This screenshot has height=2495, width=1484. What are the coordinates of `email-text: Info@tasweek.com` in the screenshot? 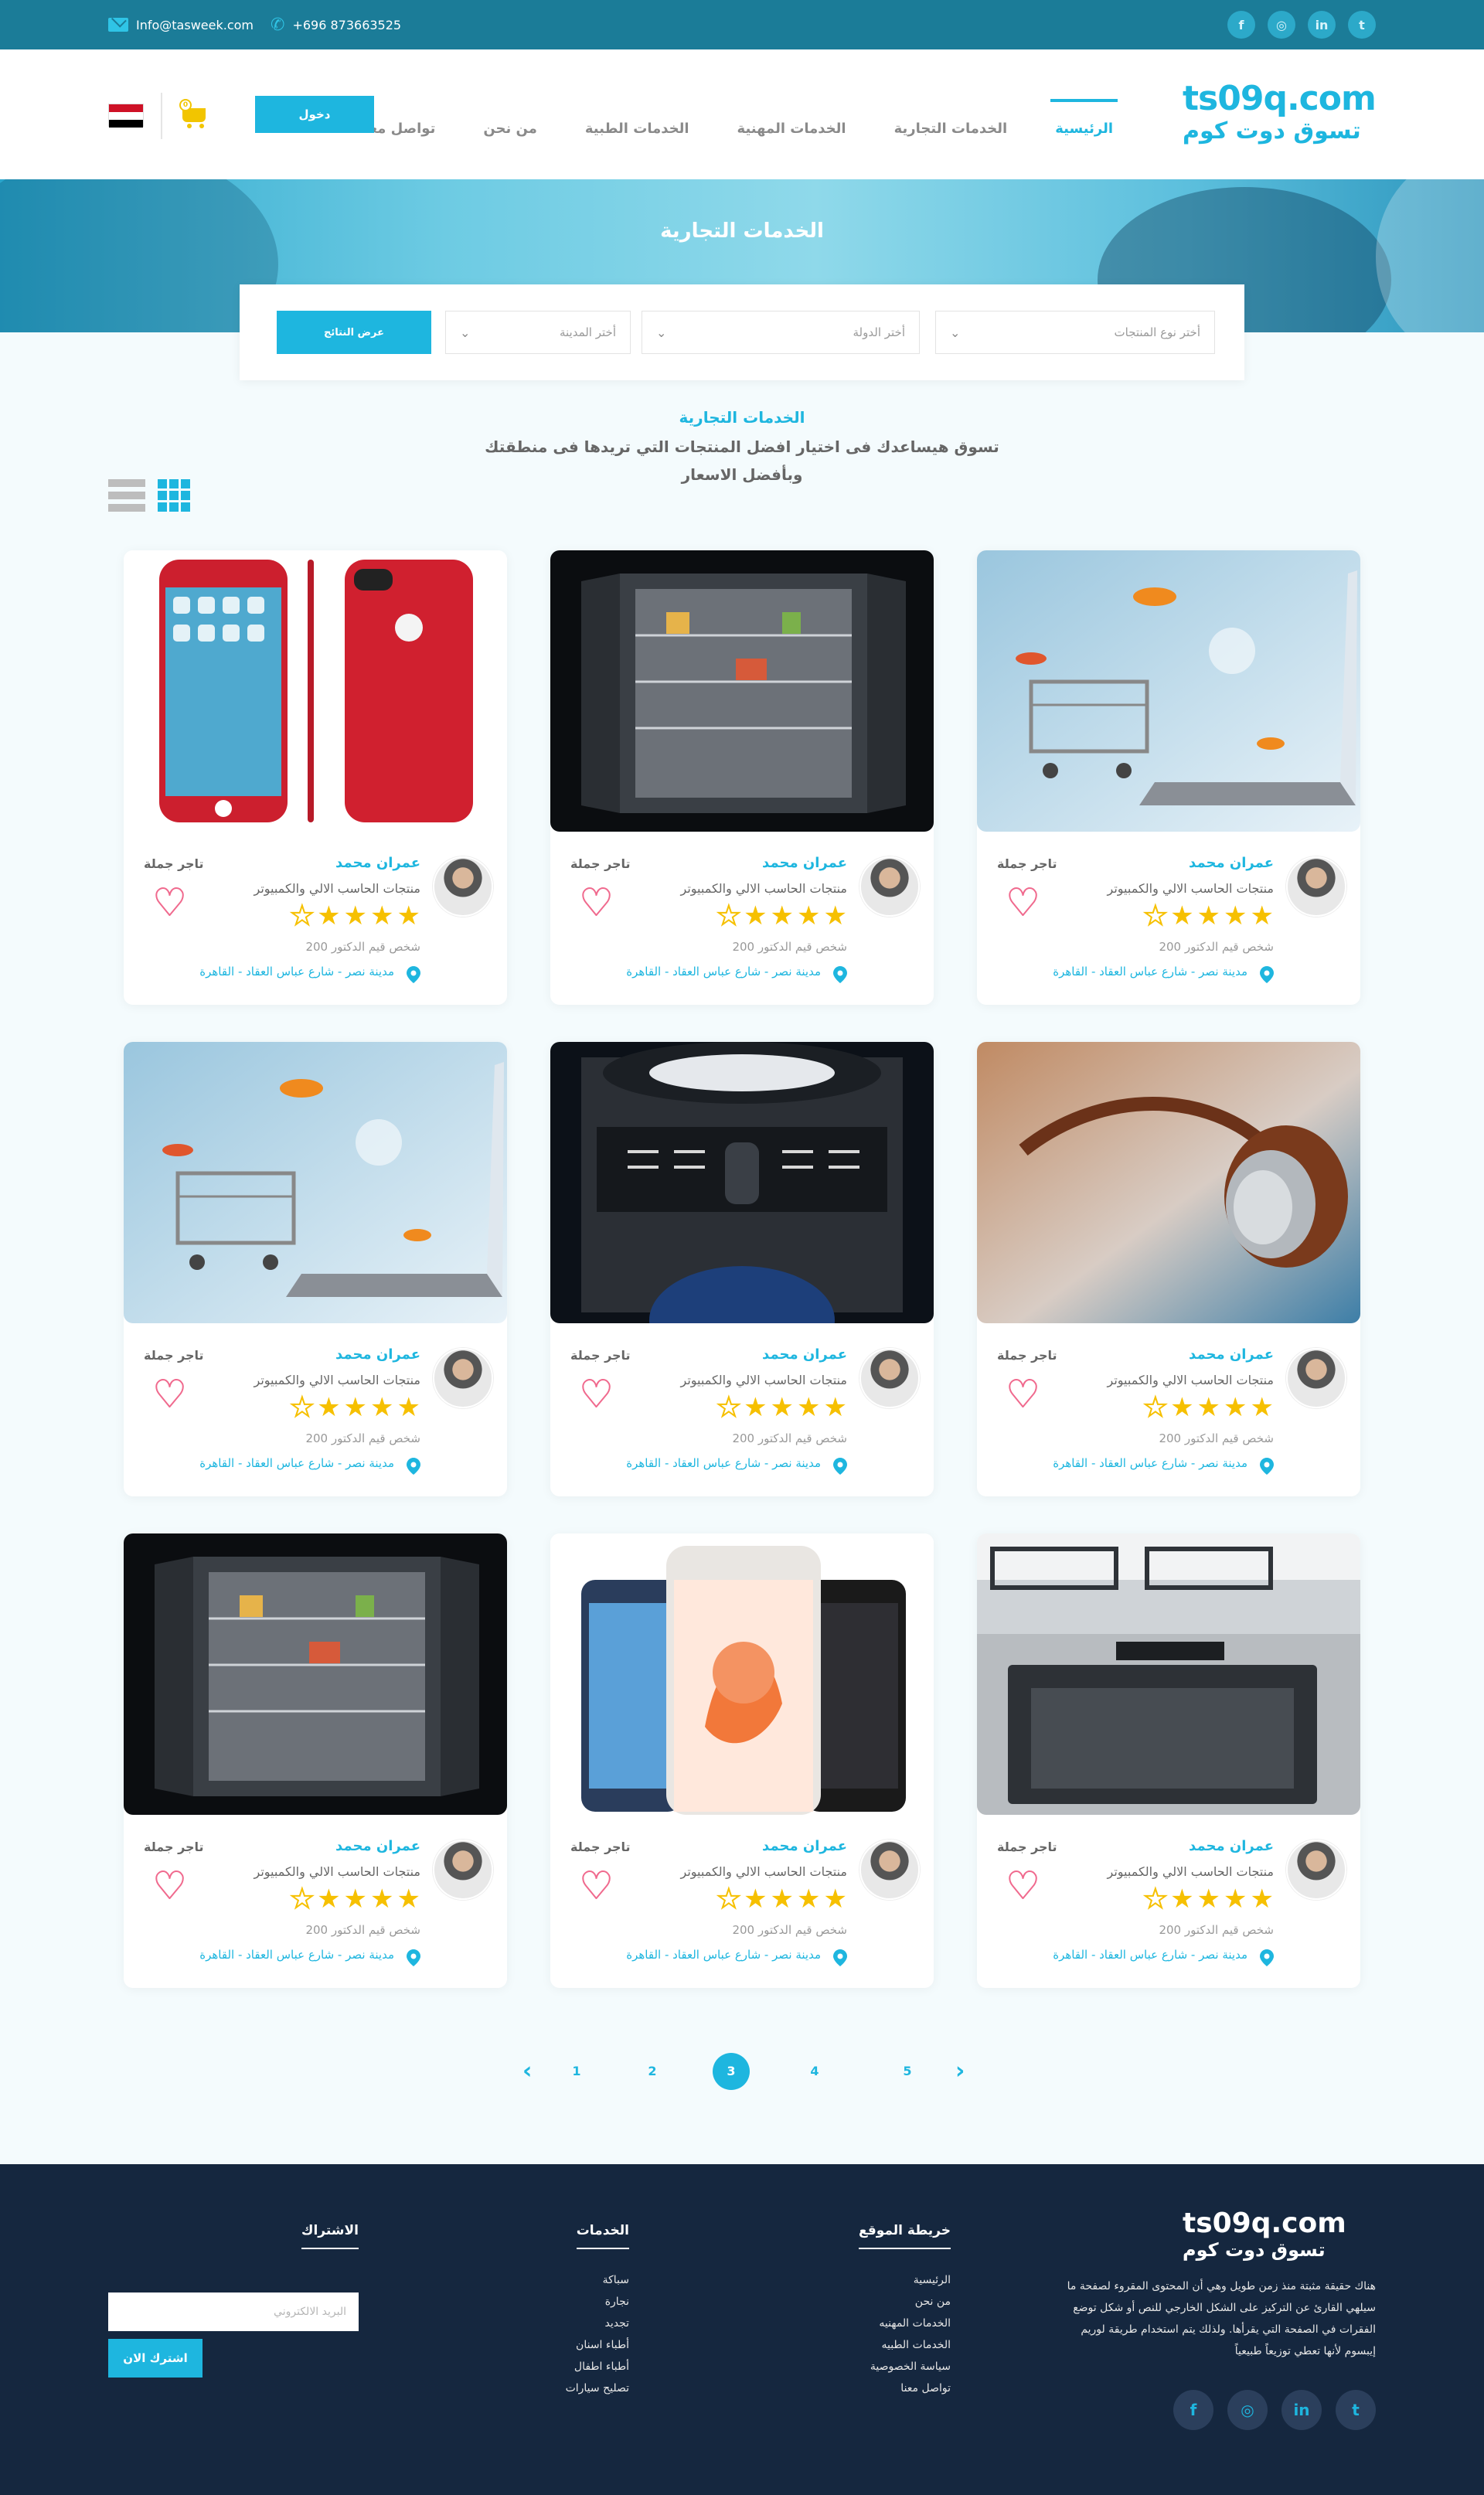 It's located at (195, 25).